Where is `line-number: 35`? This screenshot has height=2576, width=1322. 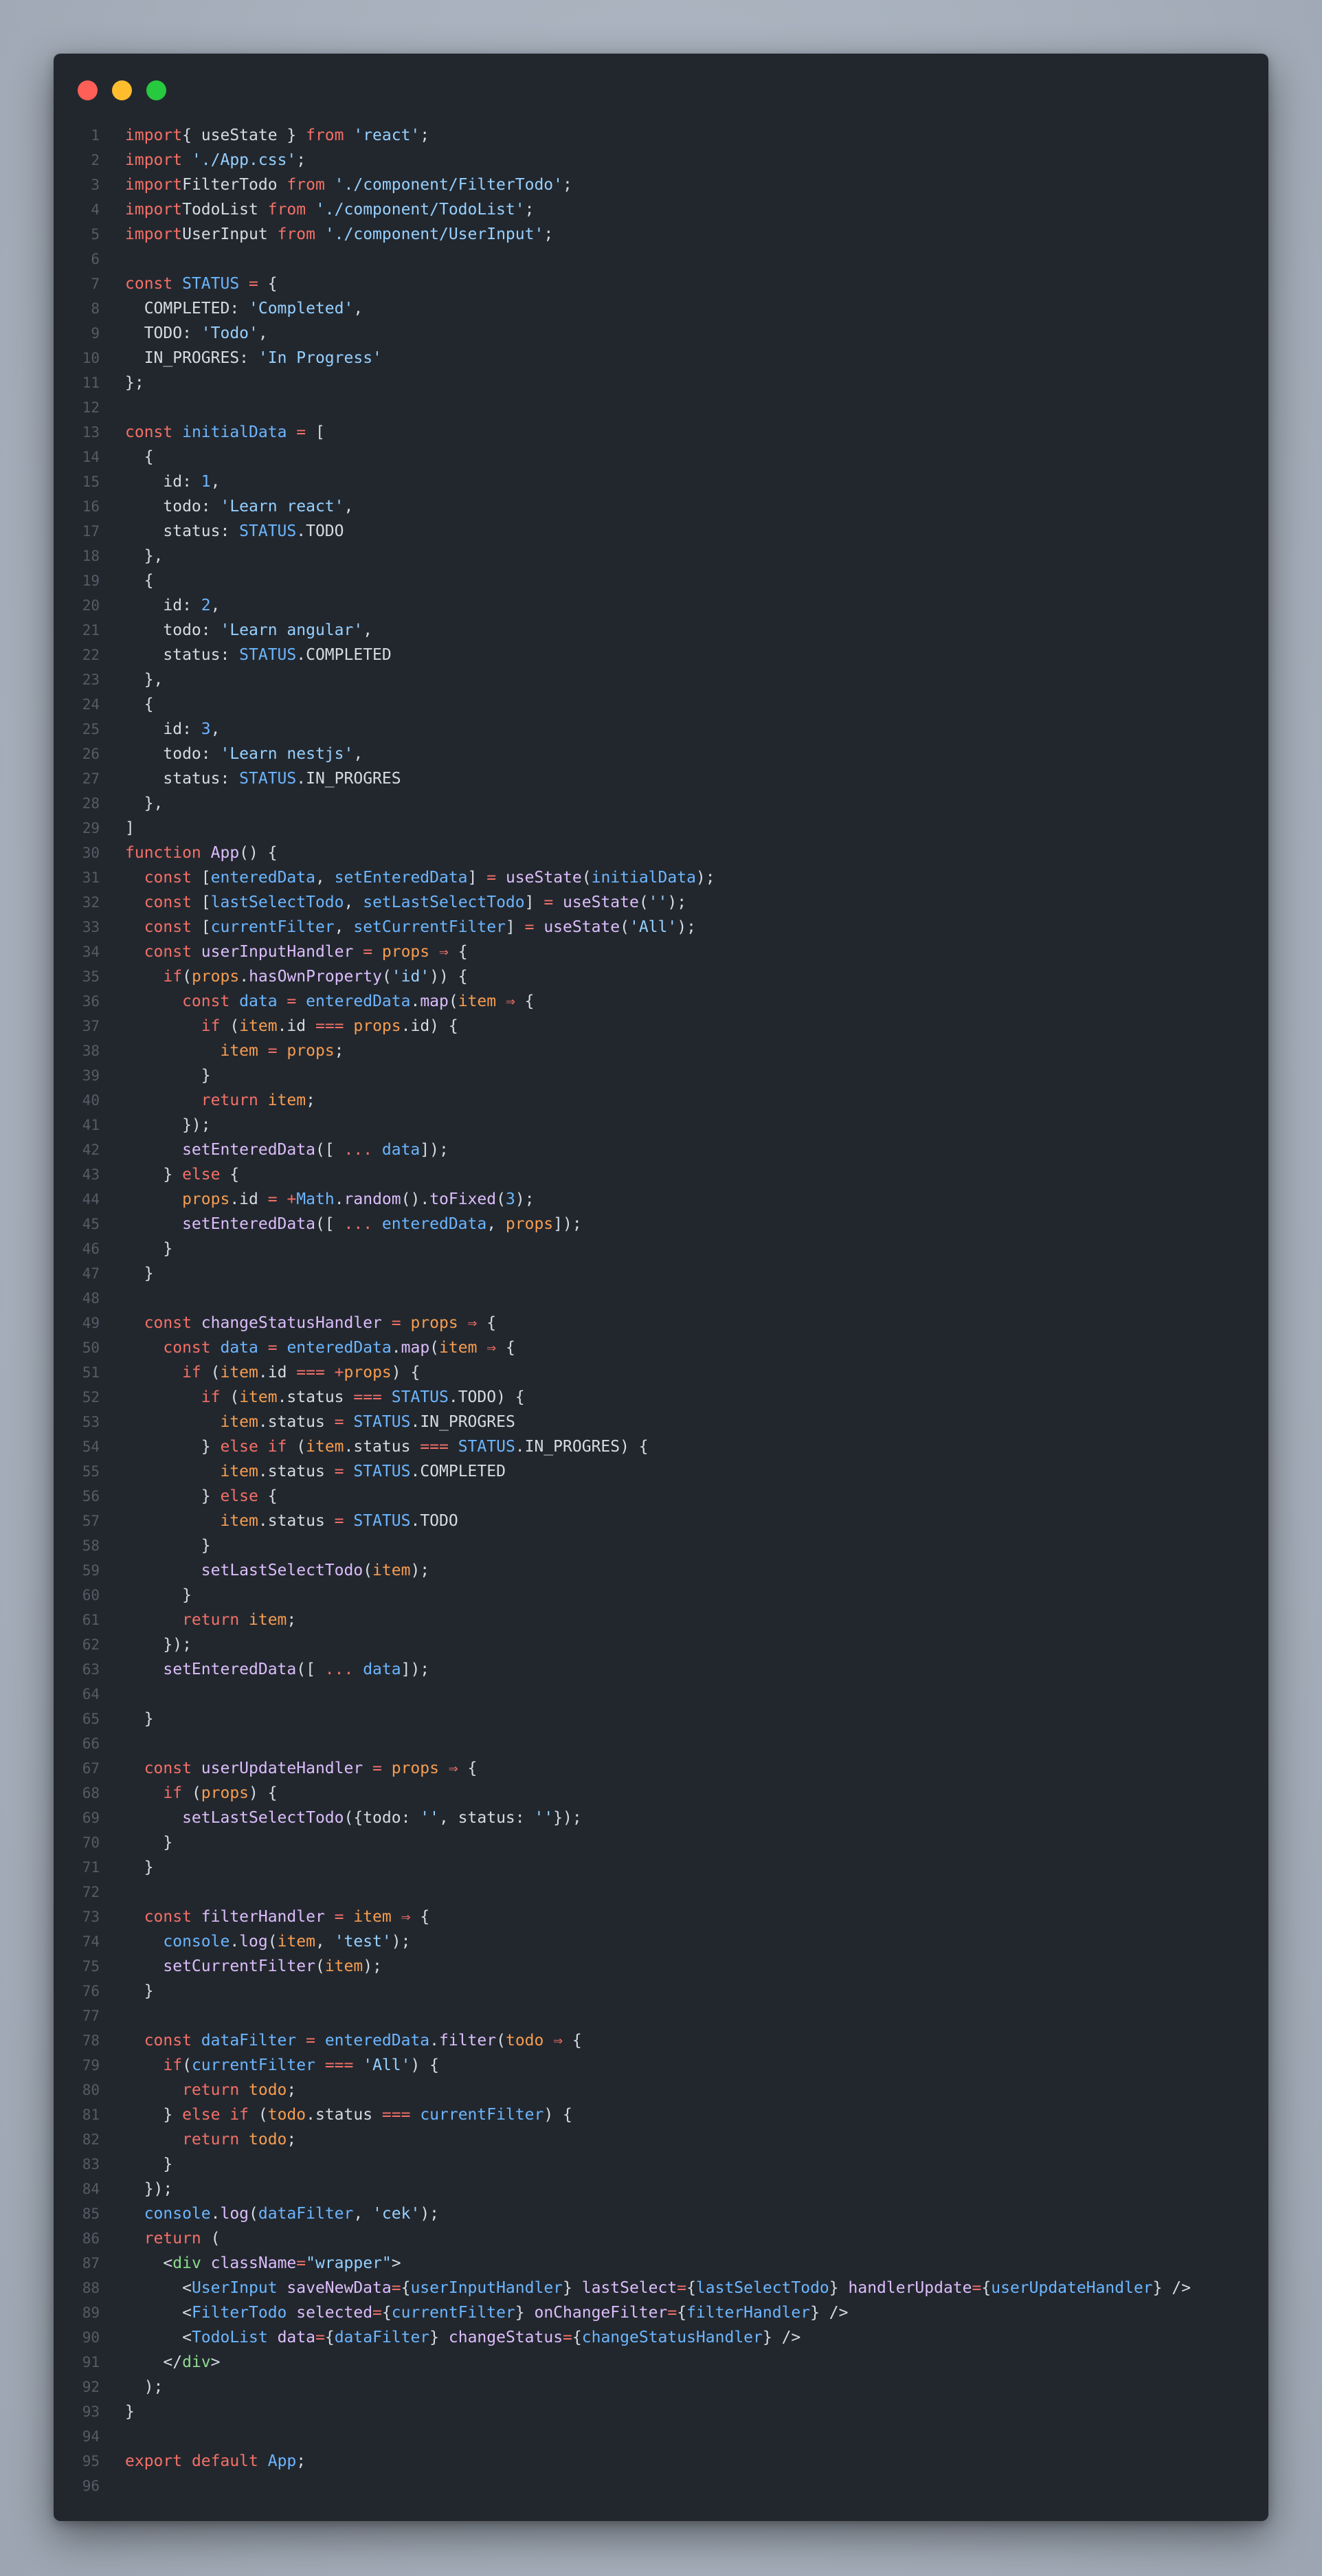 line-number: 35 is located at coordinates (91, 976).